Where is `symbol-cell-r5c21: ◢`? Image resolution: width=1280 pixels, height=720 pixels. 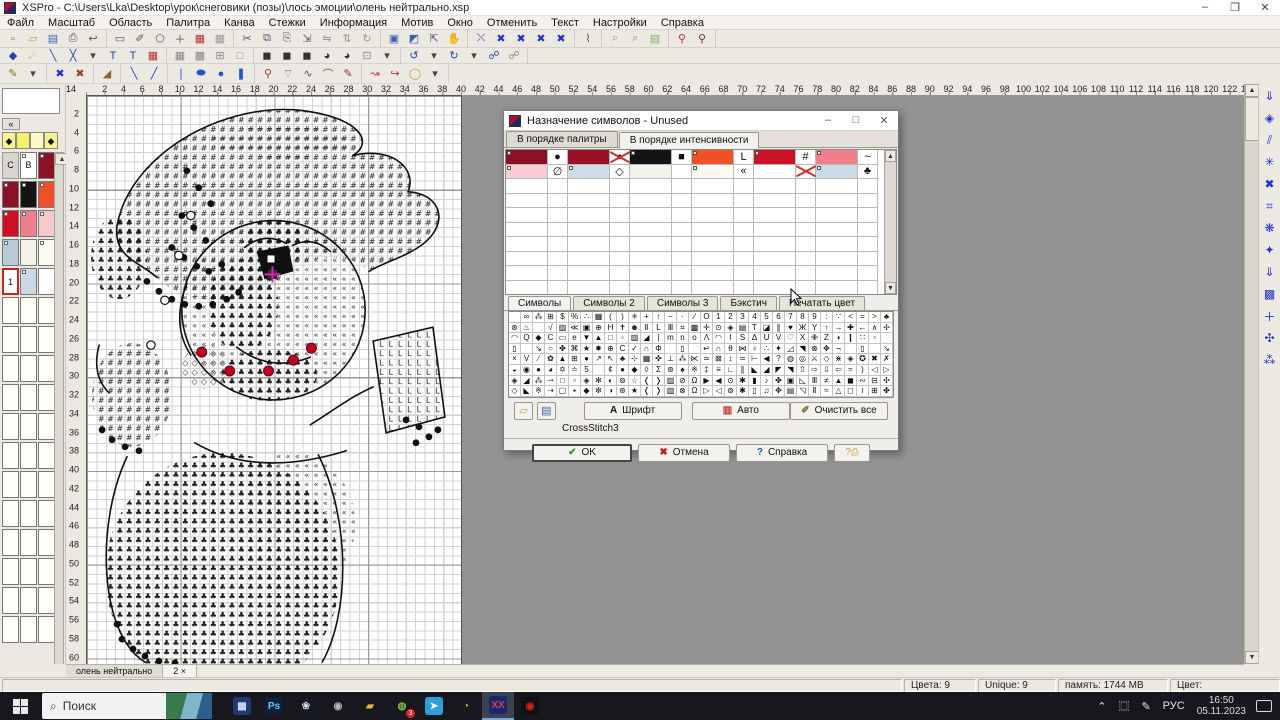 symbol-cell-r5c21: ◢ is located at coordinates (767, 370).